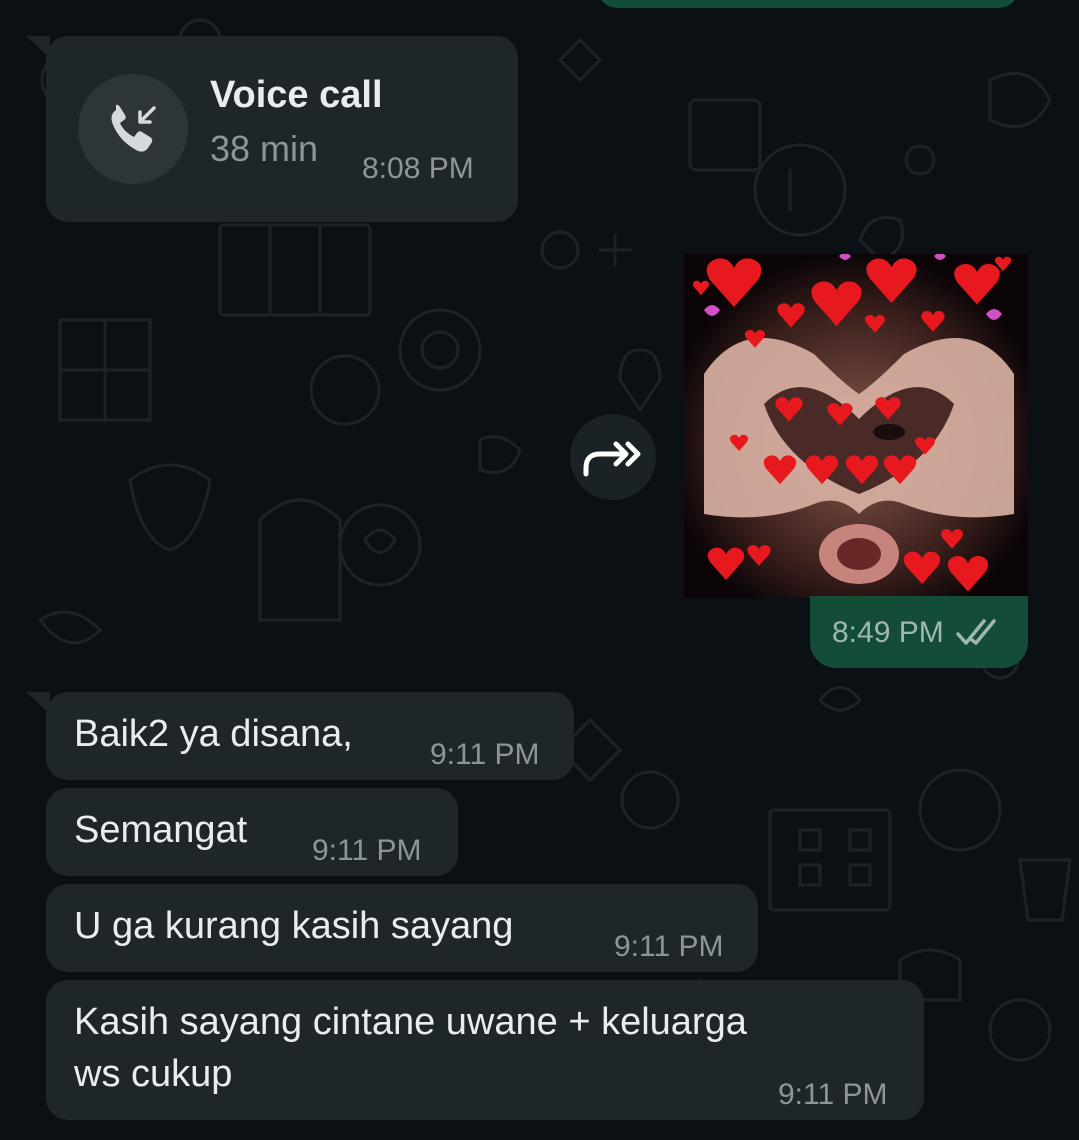  I want to click on call-duration: 38 min, so click(264, 148).